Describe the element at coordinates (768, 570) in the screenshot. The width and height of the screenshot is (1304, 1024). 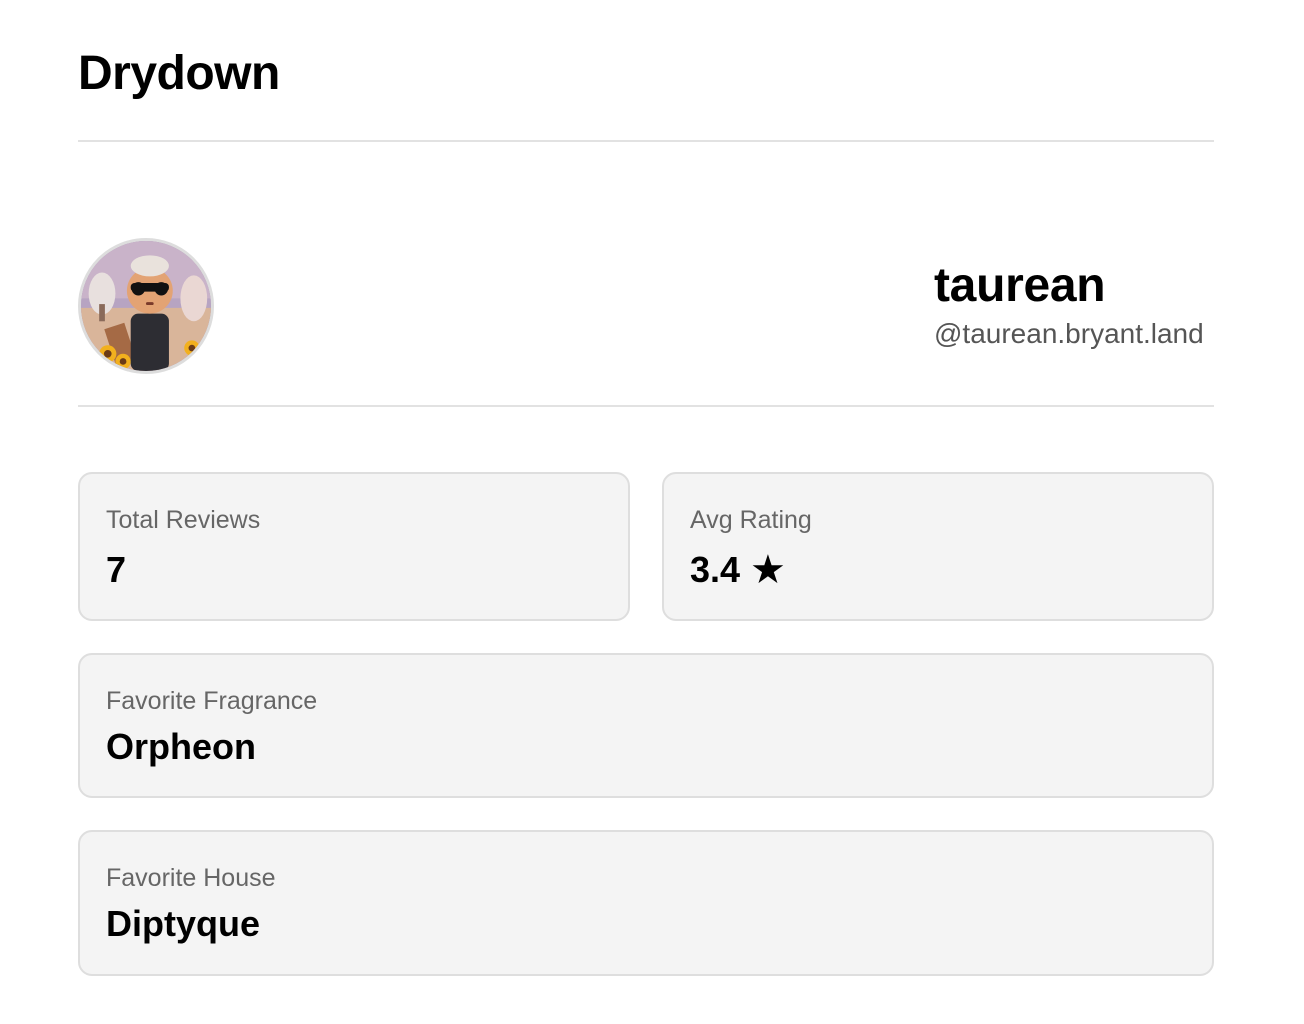
I see `star-icon: ★` at that location.